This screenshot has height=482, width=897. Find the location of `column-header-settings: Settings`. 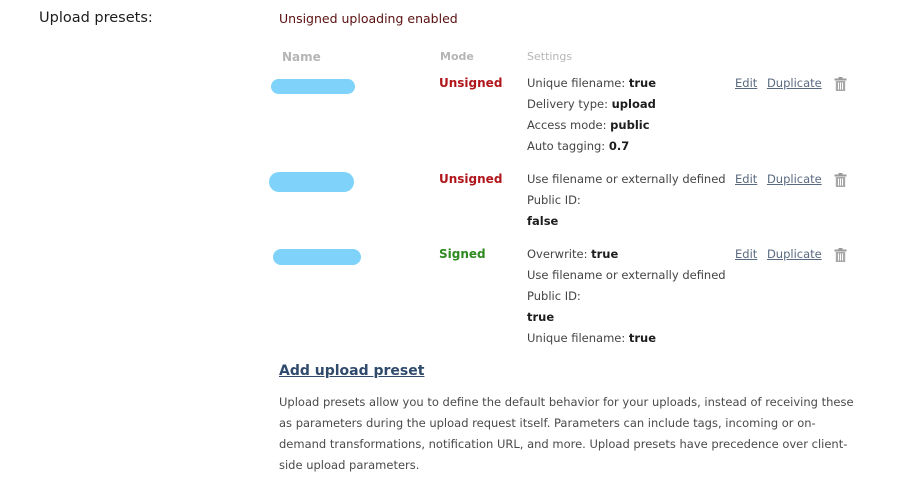

column-header-settings: Settings is located at coordinates (550, 56).